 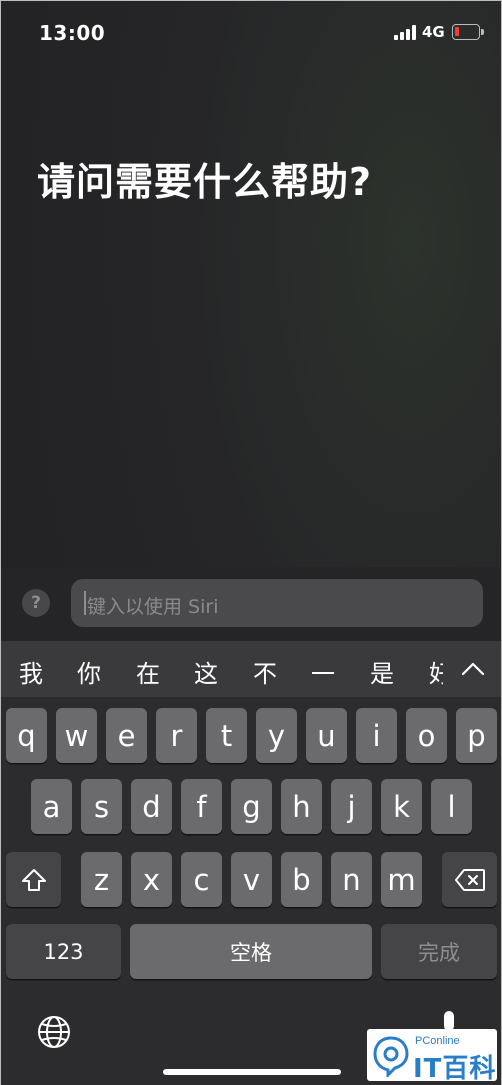 What do you see at coordinates (301, 806) in the screenshot?
I see `key-h: h` at bounding box center [301, 806].